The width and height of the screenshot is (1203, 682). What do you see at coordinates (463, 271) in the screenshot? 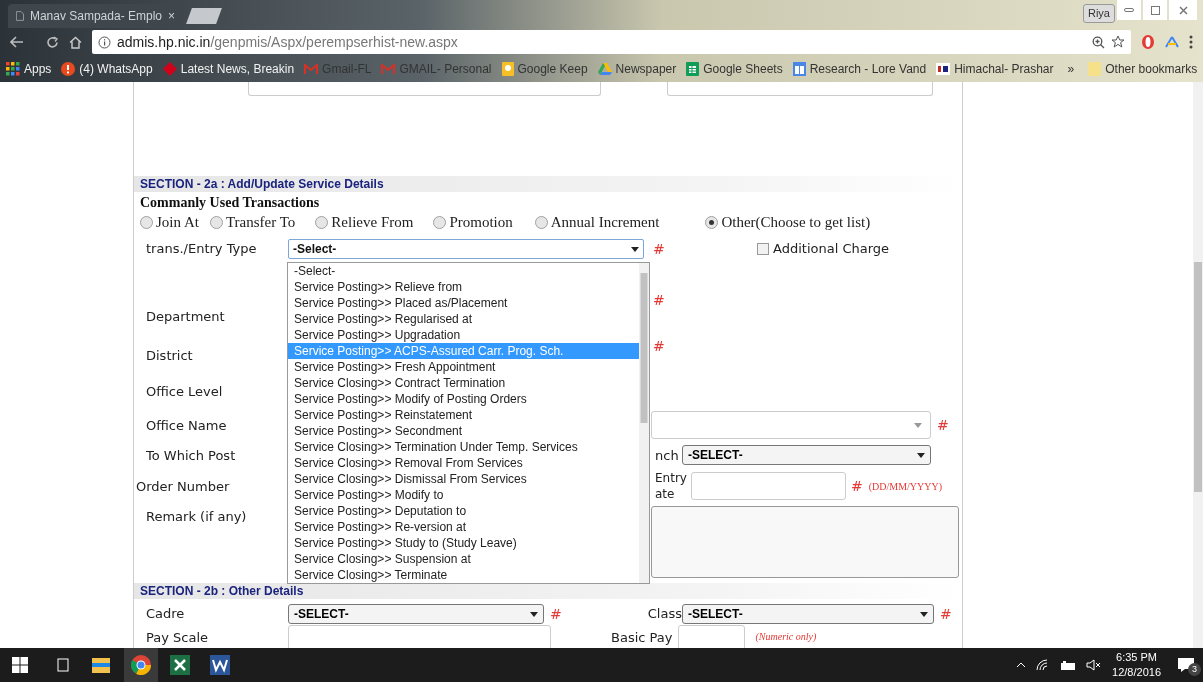
I see `dropdown-option: -Select-` at bounding box center [463, 271].